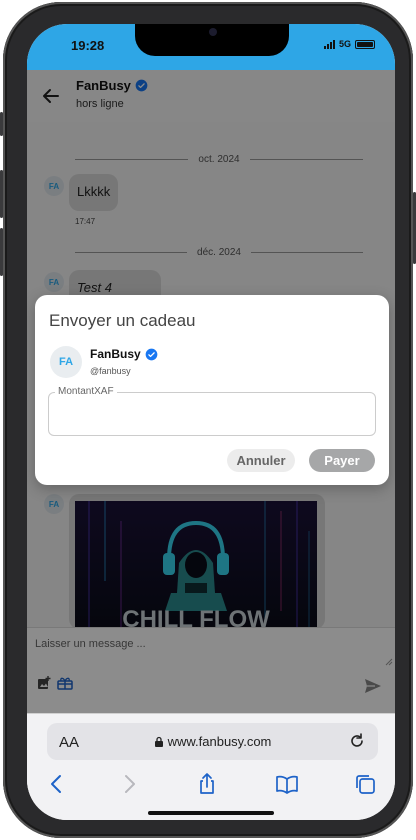  I want to click on cancel-button: Annuler, so click(261, 460).